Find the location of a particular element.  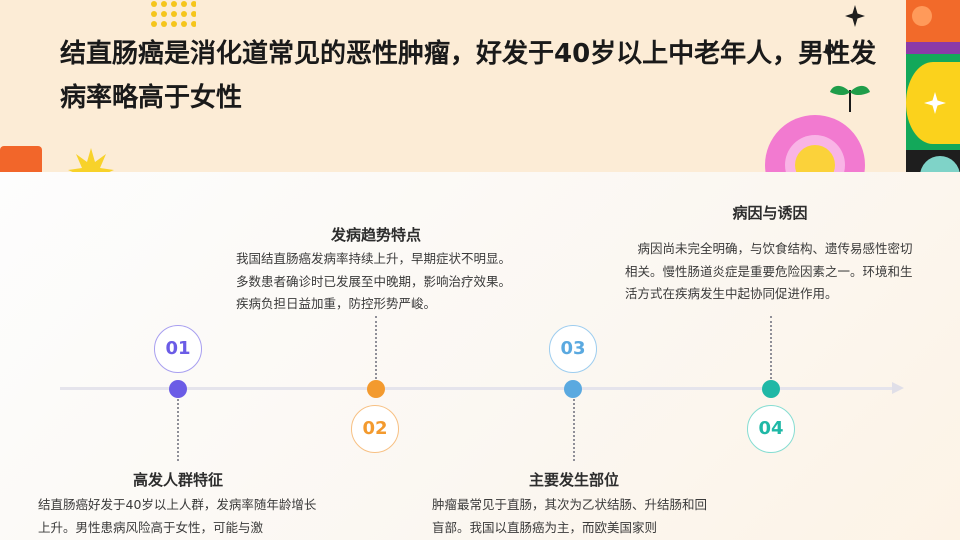

milestone-03-text: 肿瘤最常见于直肠，其次为乙状结肠、升结肠和回盲部。我国以直肠癌为主，而欧美国家则 is located at coordinates (570, 516).